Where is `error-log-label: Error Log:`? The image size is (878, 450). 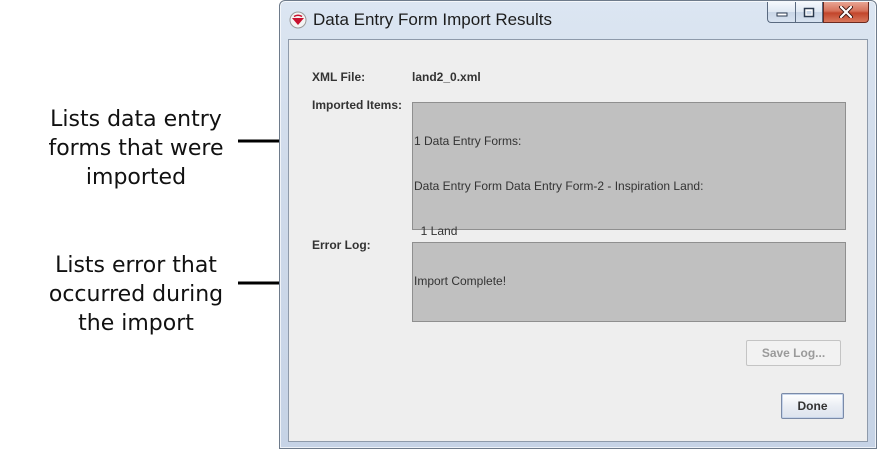
error-log-label: Error Log: is located at coordinates (341, 245).